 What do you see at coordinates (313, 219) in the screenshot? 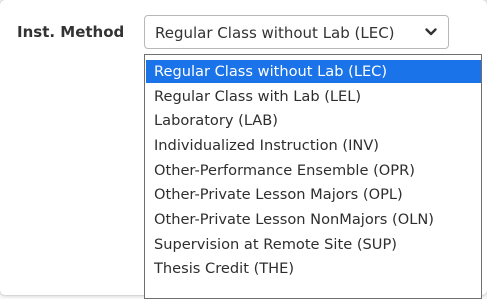
I see `option-oln: Other-Private Lesson NonMajors (OLN)` at bounding box center [313, 219].